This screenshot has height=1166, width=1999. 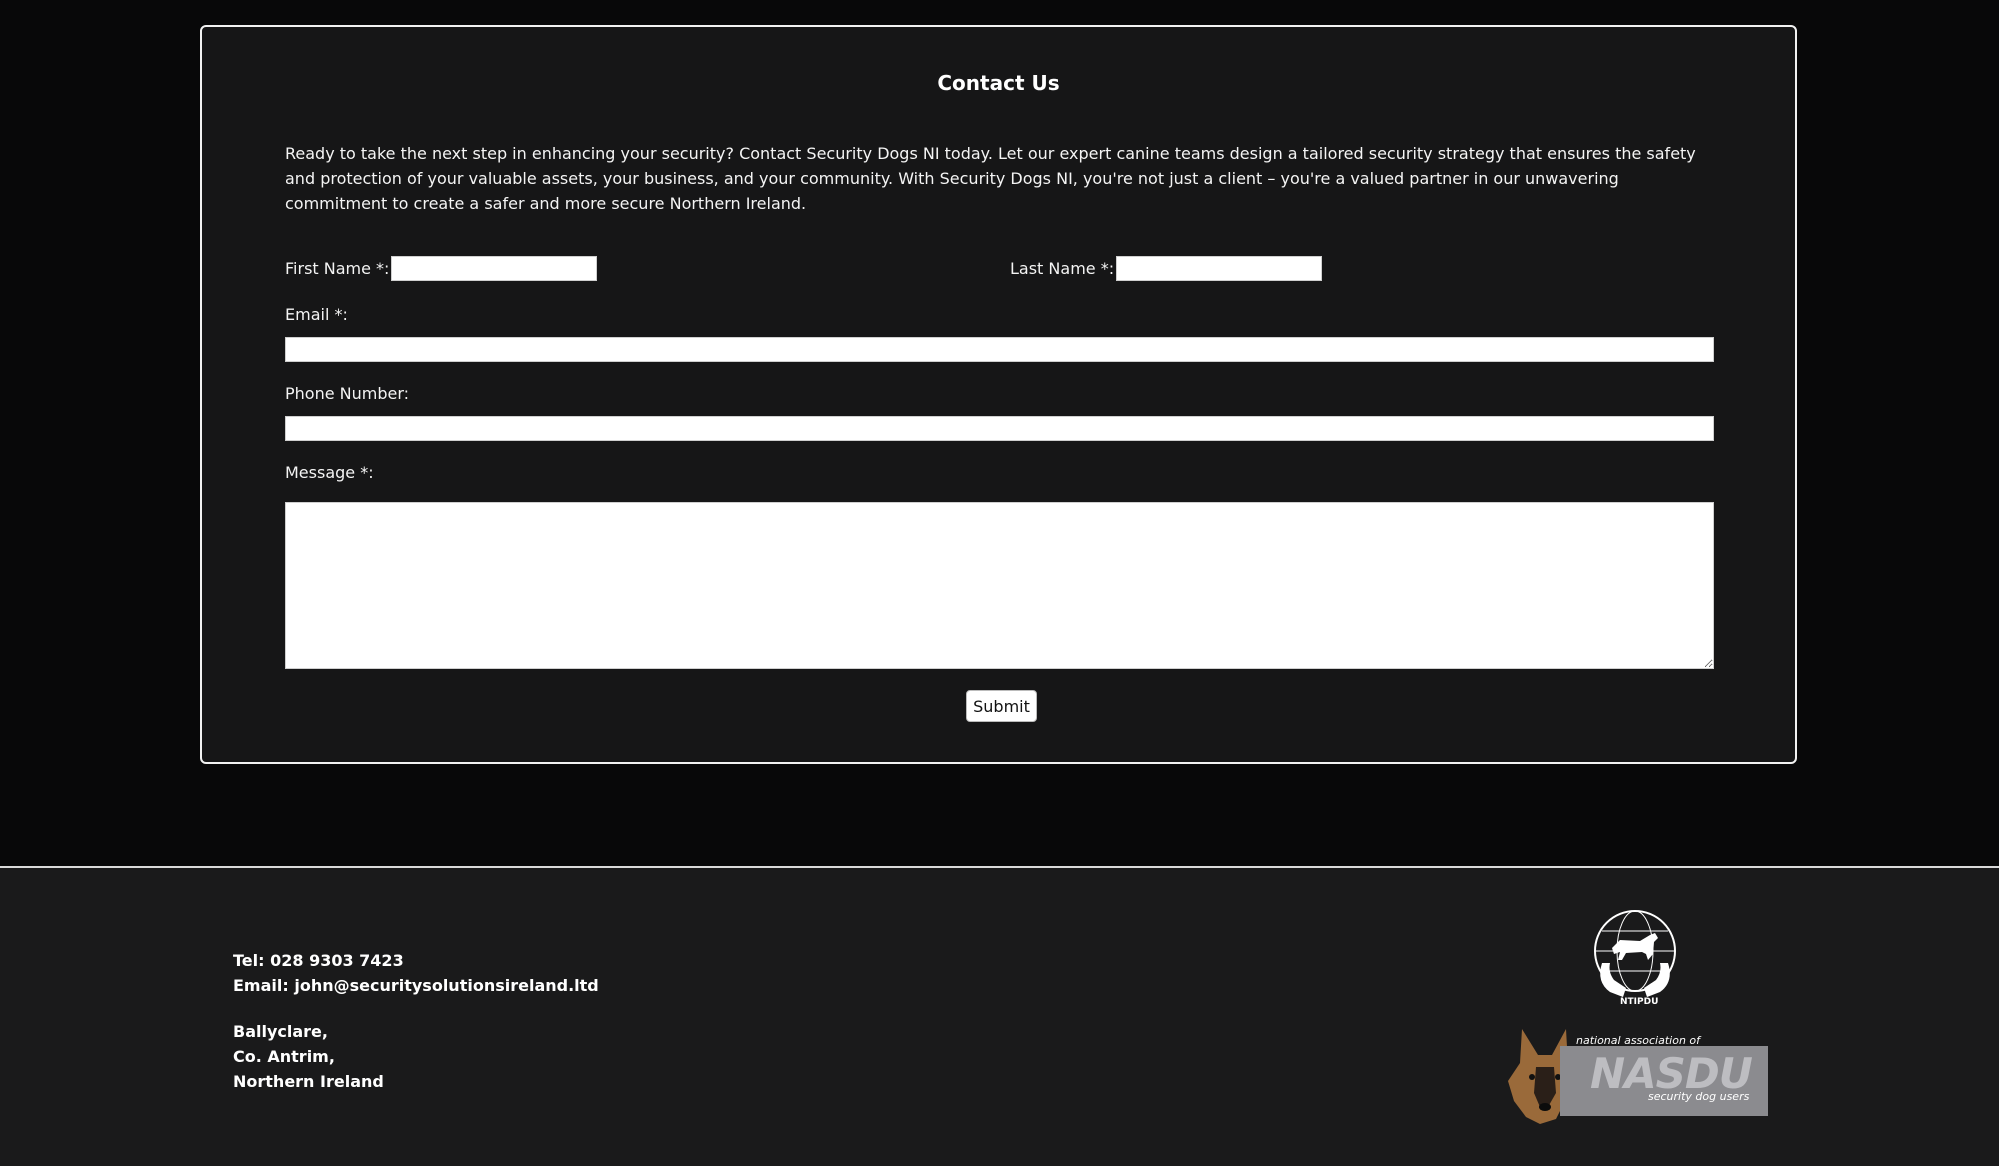 What do you see at coordinates (1639, 1002) in the screenshot?
I see `ntipdu-label: NTIPDU` at bounding box center [1639, 1002].